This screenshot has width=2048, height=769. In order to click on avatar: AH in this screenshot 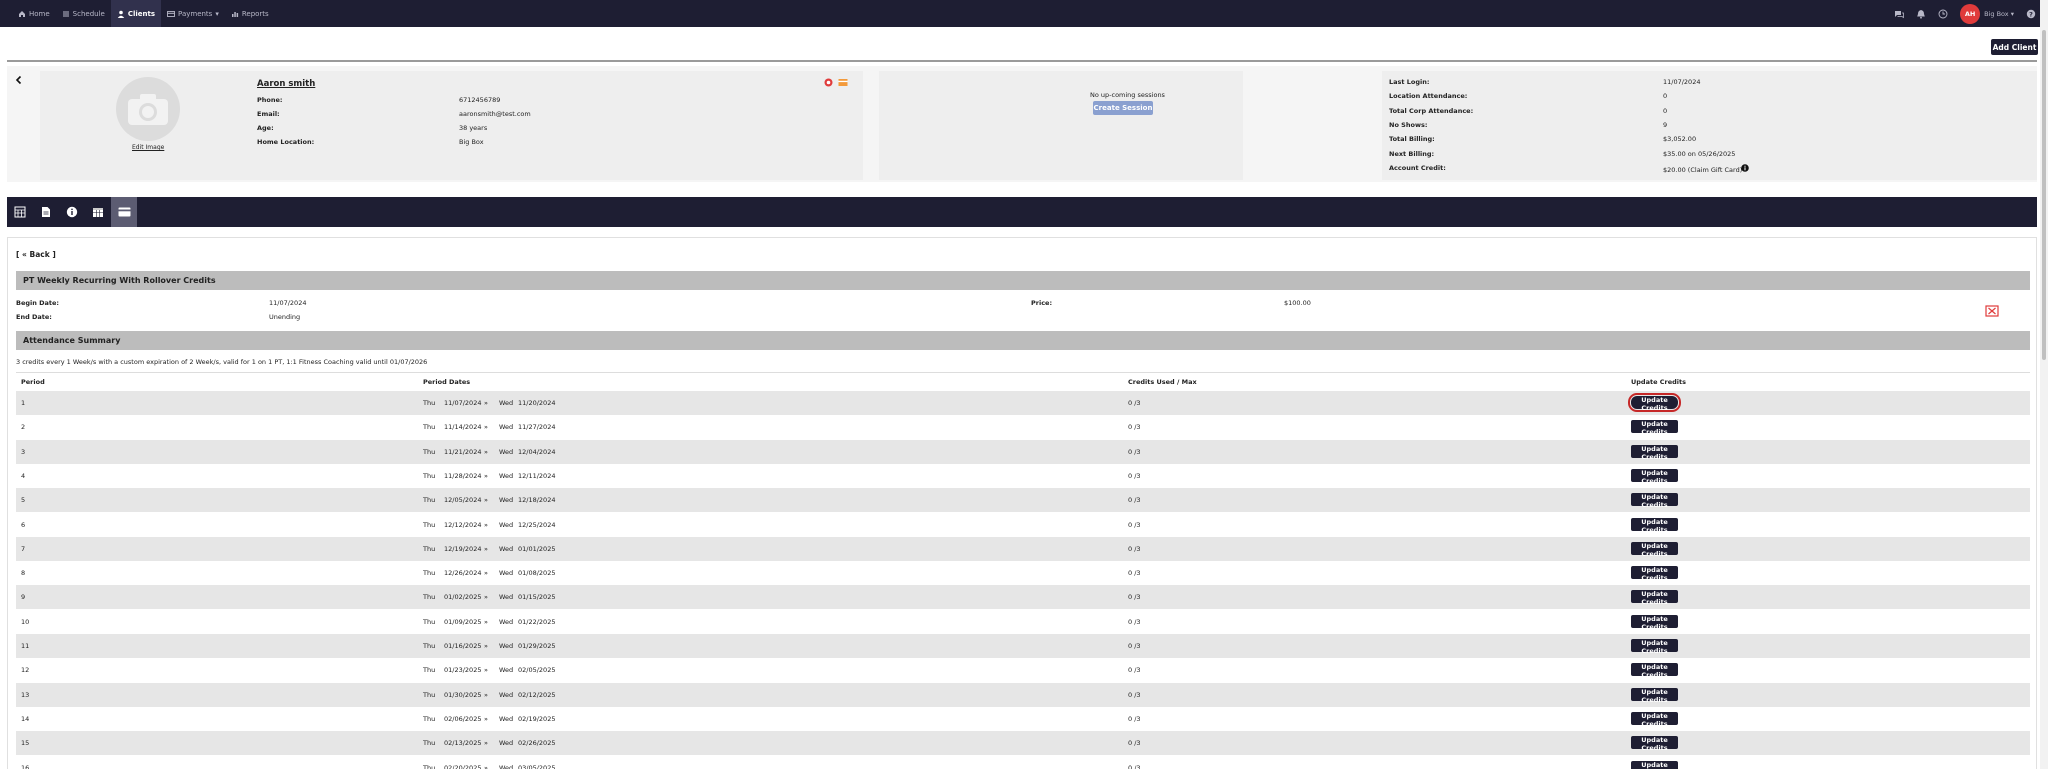, I will do `click(1970, 13)`.